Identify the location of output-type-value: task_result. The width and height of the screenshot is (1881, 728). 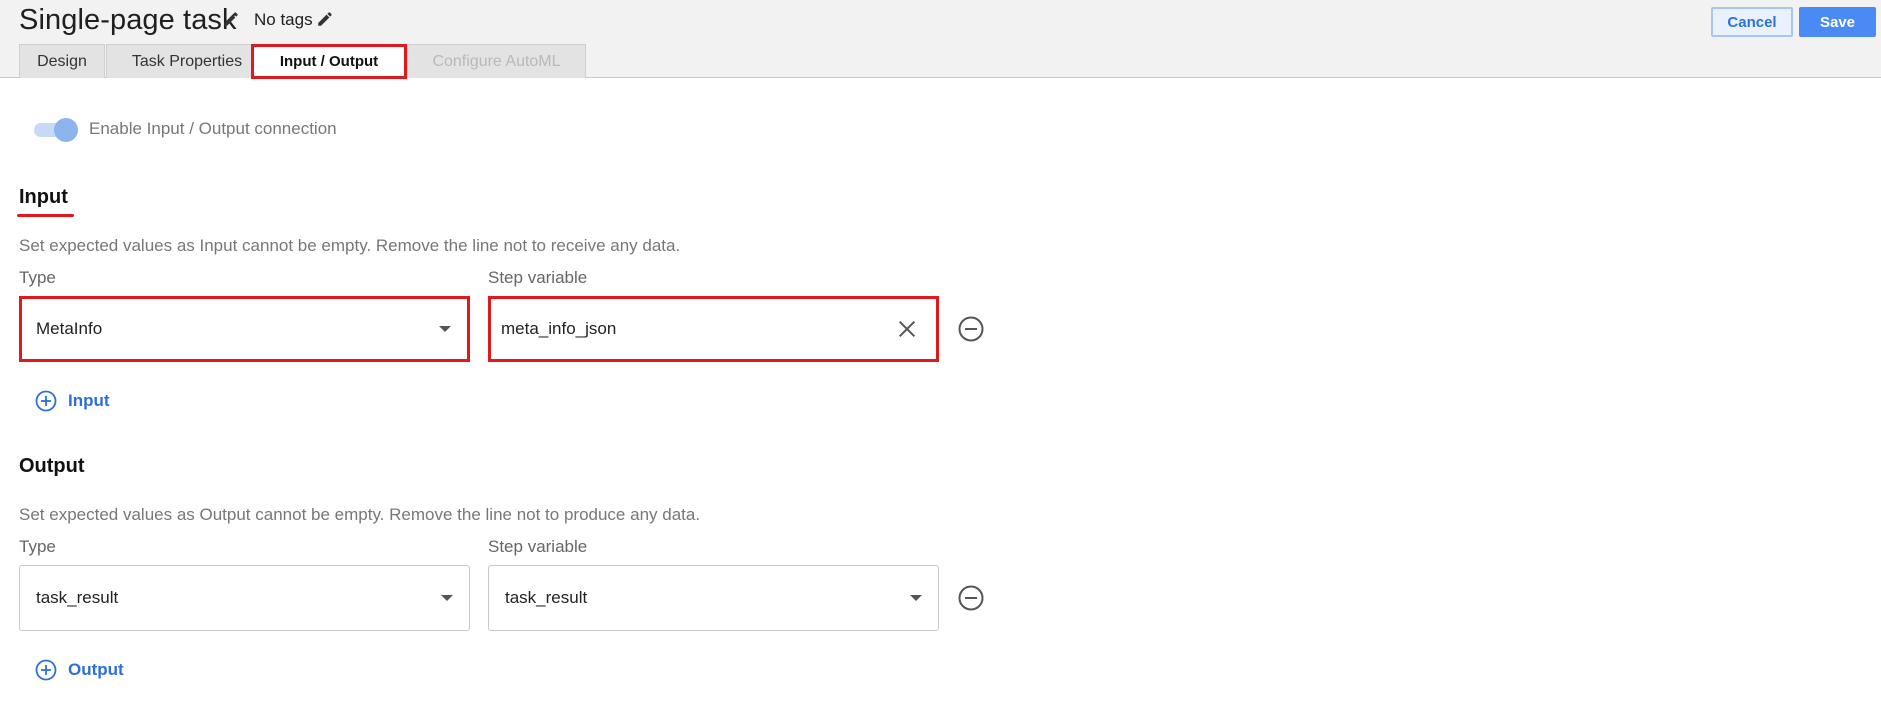
(77, 597).